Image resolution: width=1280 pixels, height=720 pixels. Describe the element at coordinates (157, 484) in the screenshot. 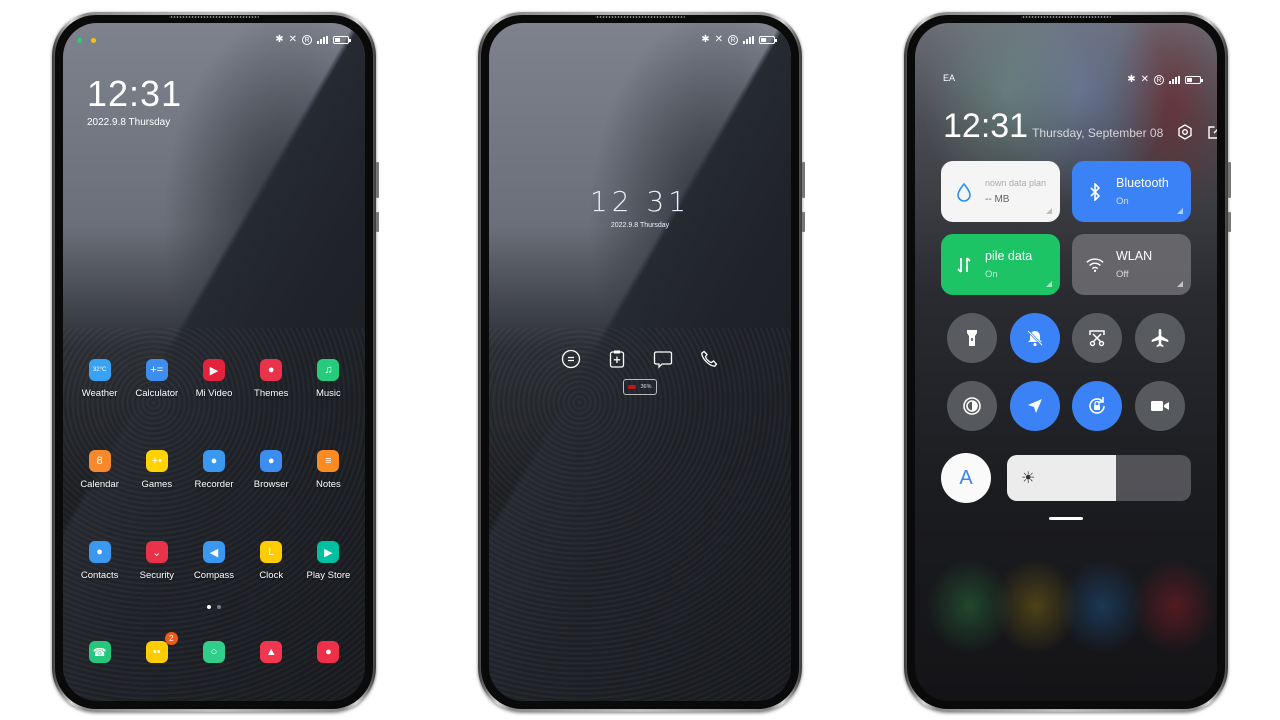

I see `app-label: Games` at that location.